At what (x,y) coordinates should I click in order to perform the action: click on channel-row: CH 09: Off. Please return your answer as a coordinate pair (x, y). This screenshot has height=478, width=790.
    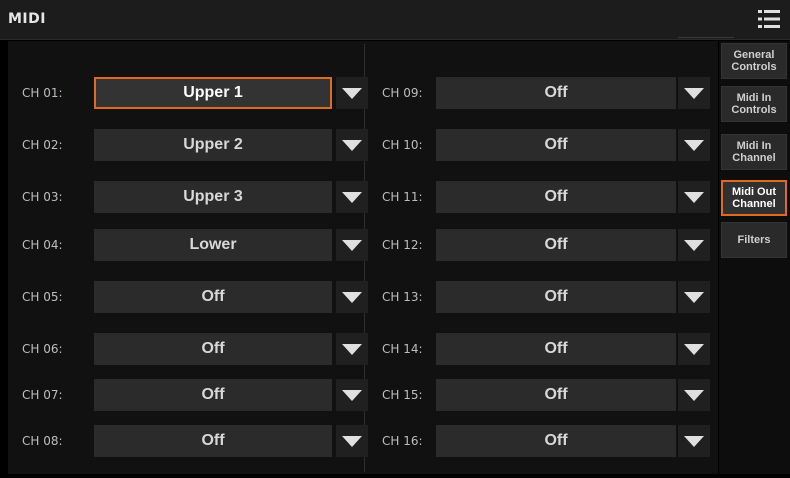
    Looking at the image, I should click on (546, 93).